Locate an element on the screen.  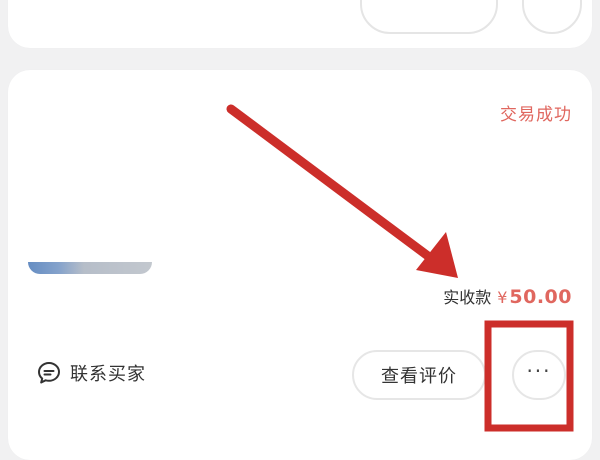
view-review-button: 查看评价 is located at coordinates (419, 375).